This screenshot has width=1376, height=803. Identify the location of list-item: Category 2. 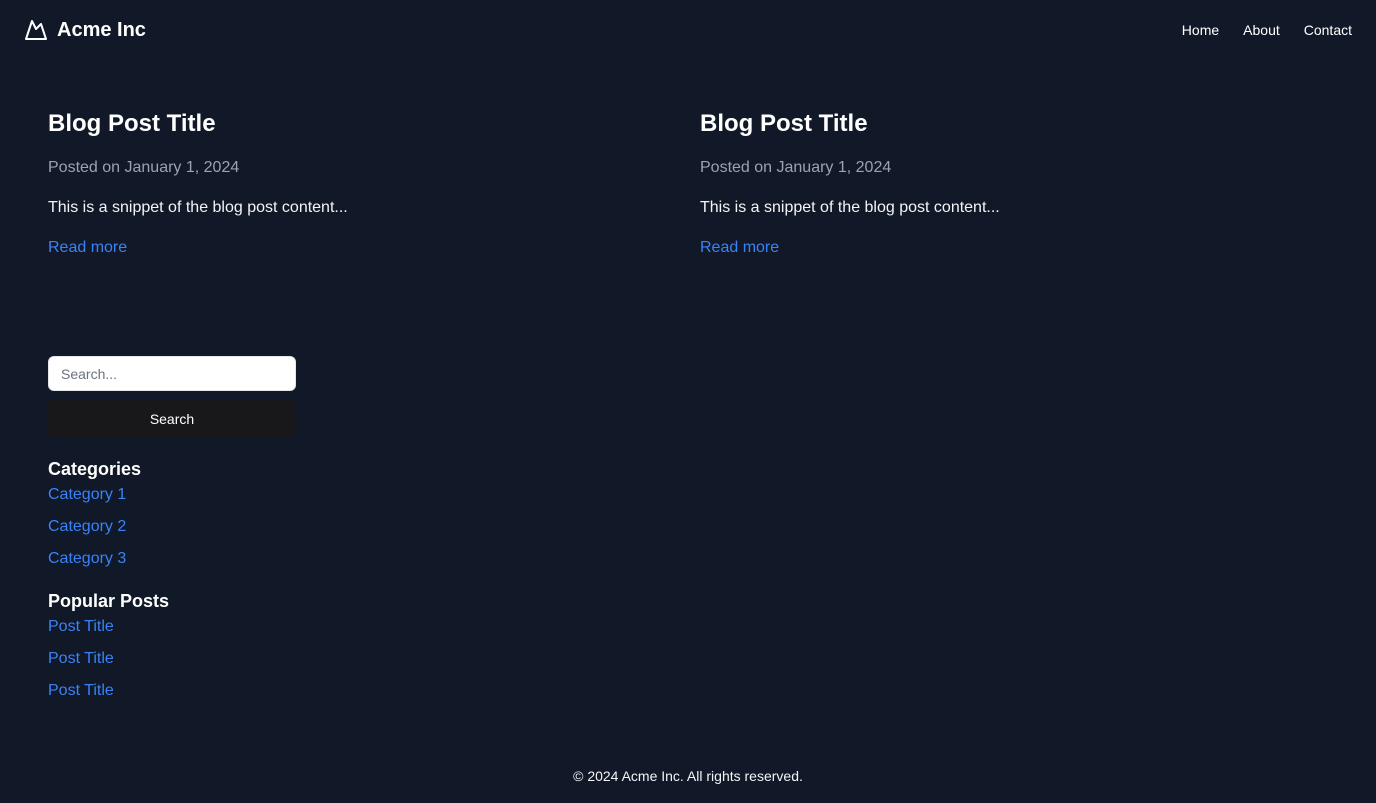
(87, 532).